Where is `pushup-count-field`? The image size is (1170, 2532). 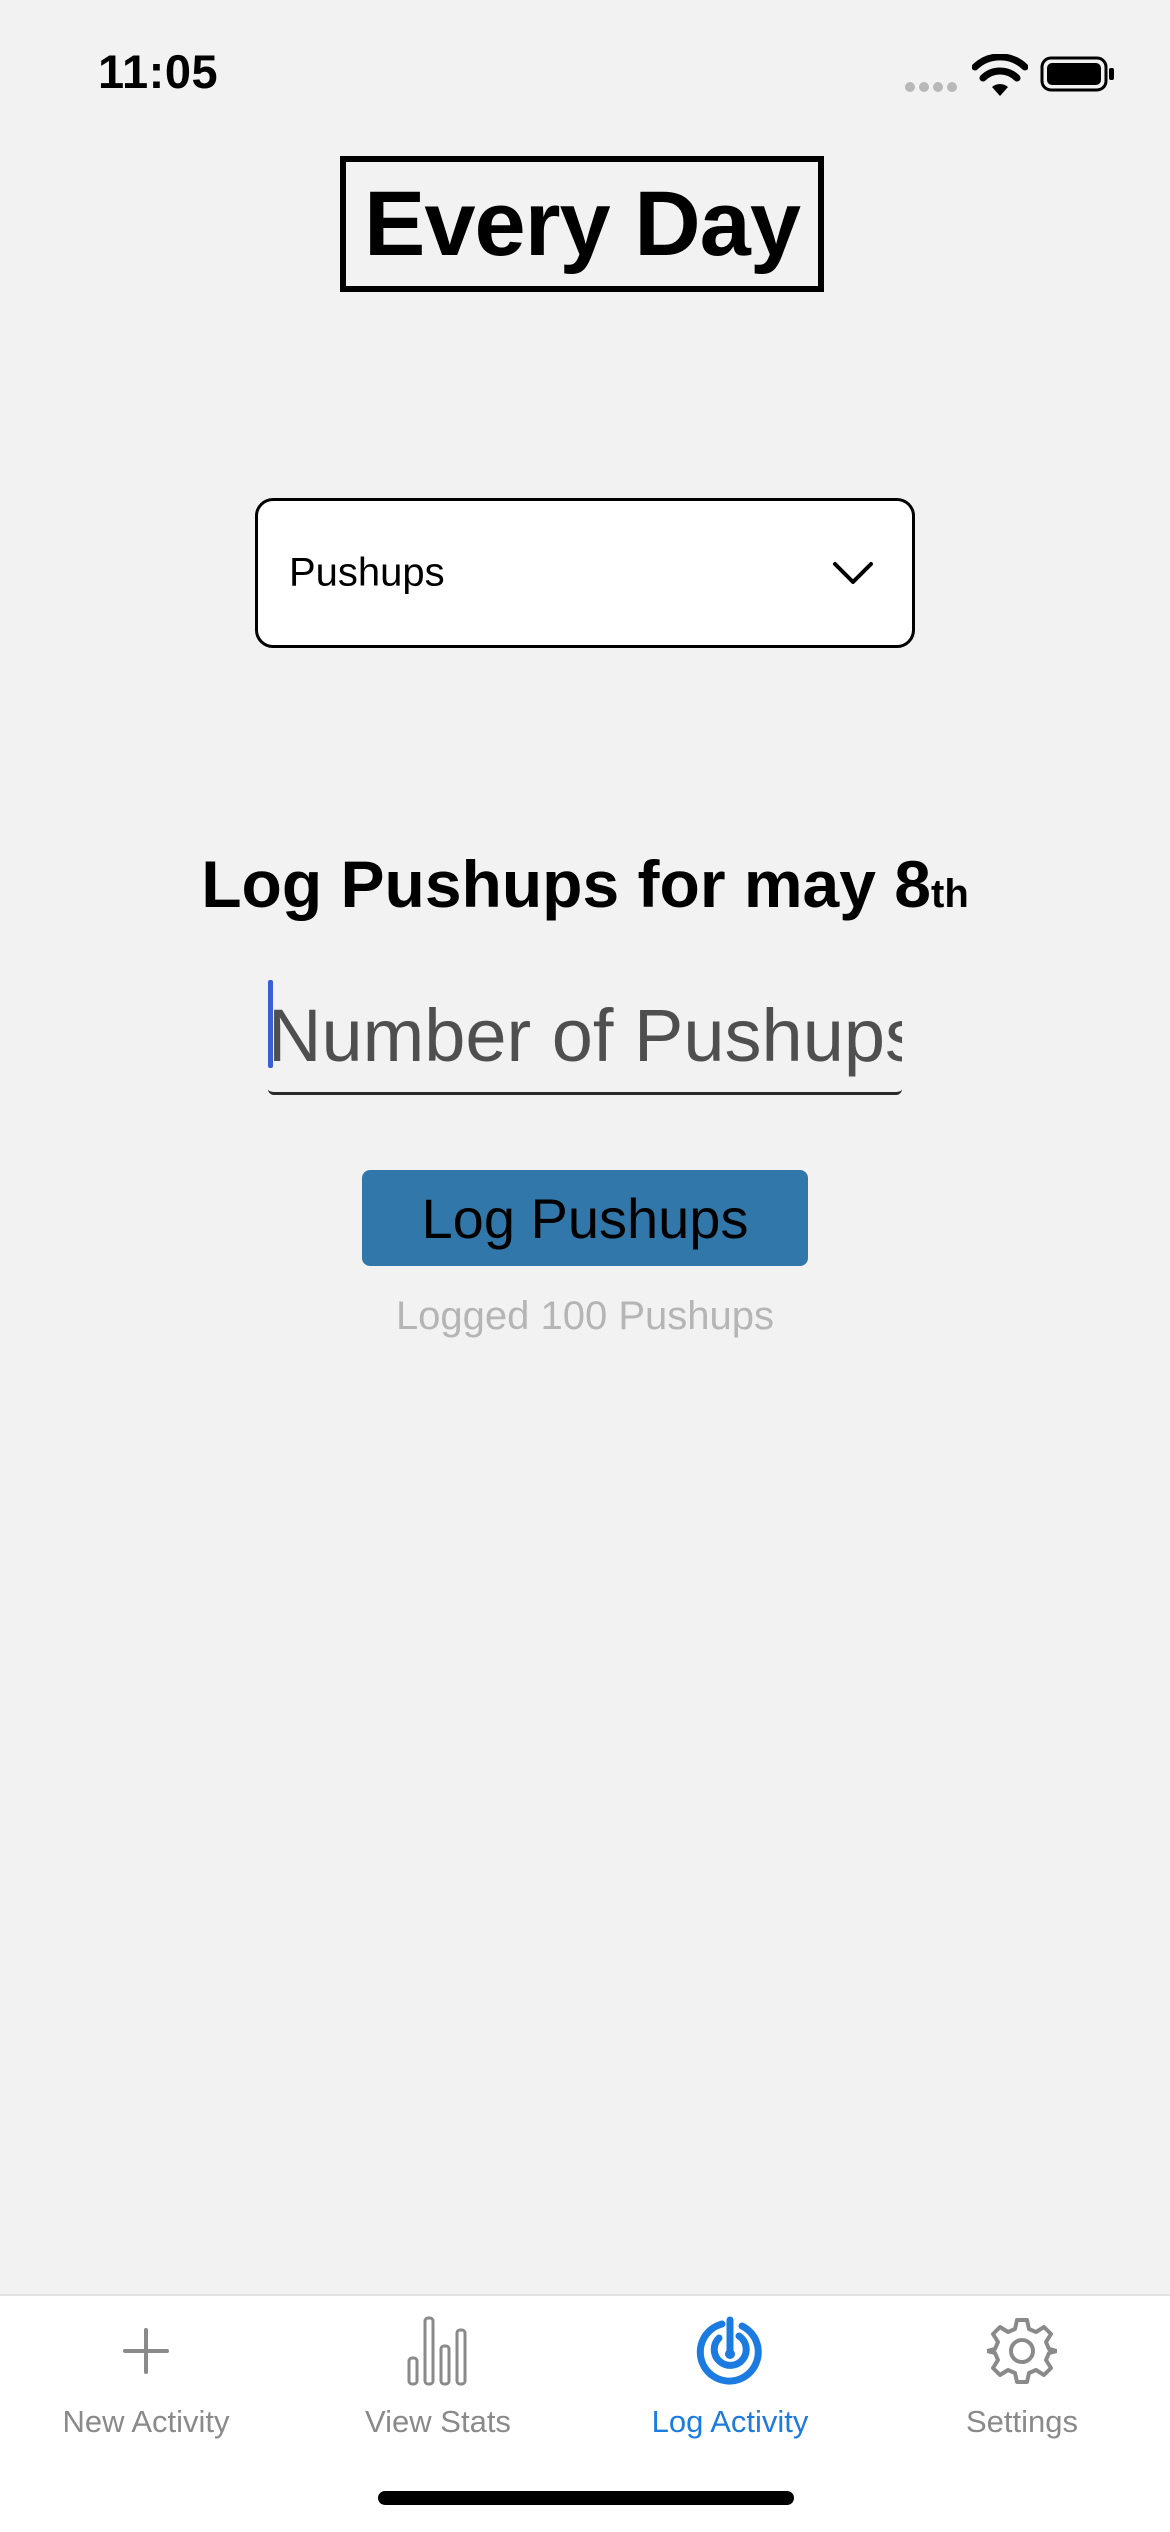 pushup-count-field is located at coordinates (585, 1036).